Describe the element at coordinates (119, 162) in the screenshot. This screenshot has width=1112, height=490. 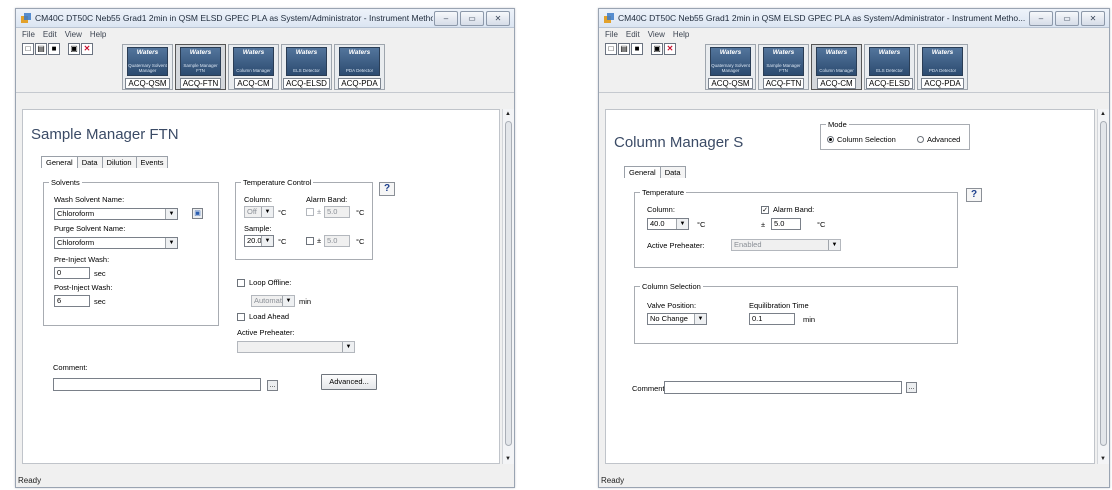
I see `tab-dilution: Dilution` at that location.